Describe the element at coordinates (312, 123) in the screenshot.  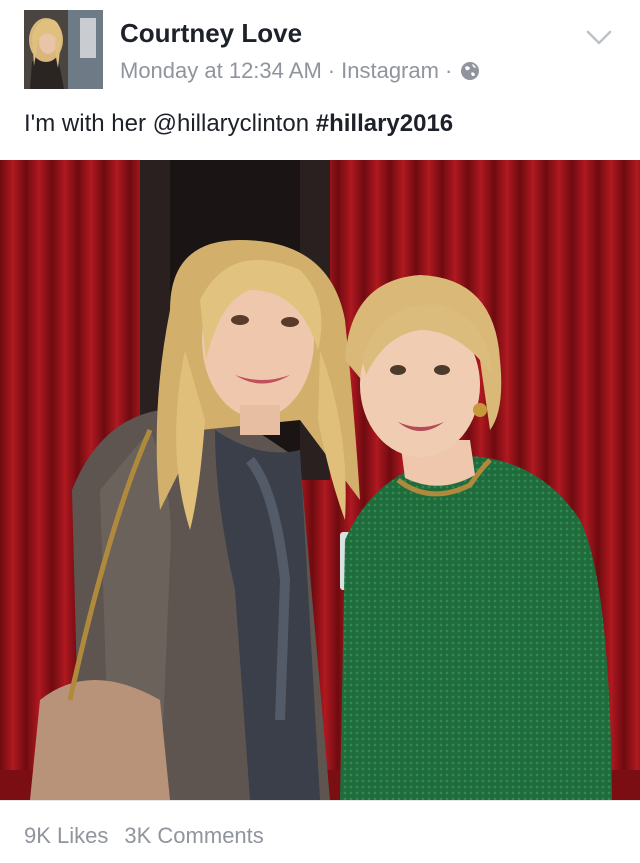
I see `post-text-space` at that location.